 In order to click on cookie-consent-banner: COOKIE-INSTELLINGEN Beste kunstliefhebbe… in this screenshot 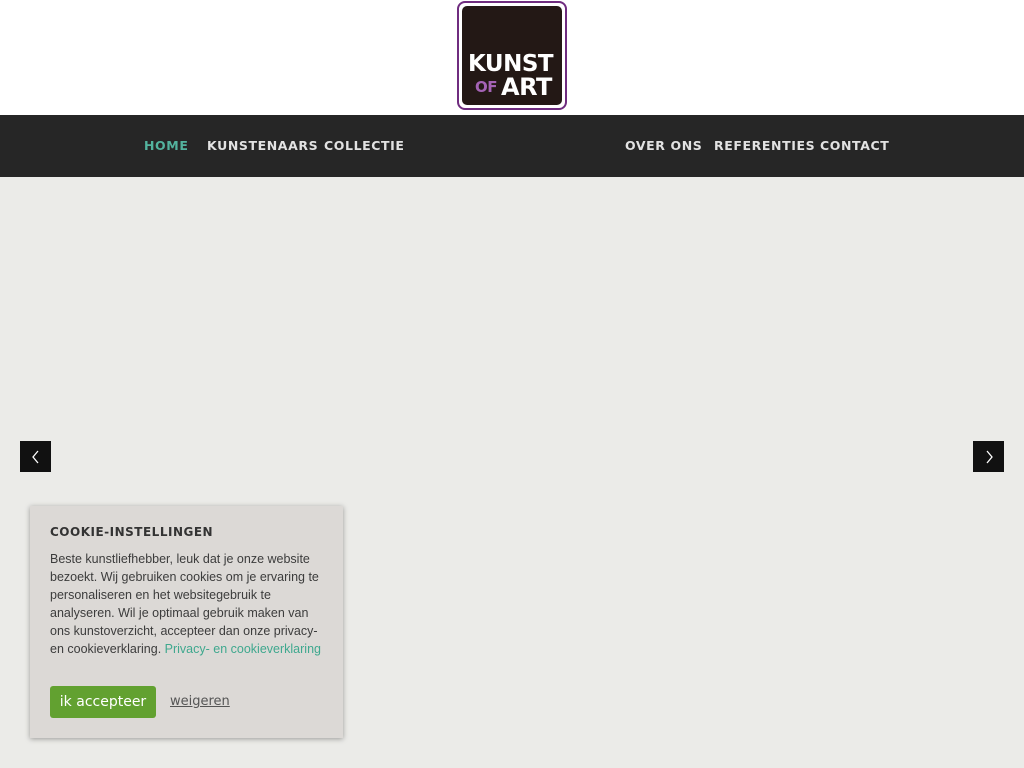, I will do `click(186, 622)`.